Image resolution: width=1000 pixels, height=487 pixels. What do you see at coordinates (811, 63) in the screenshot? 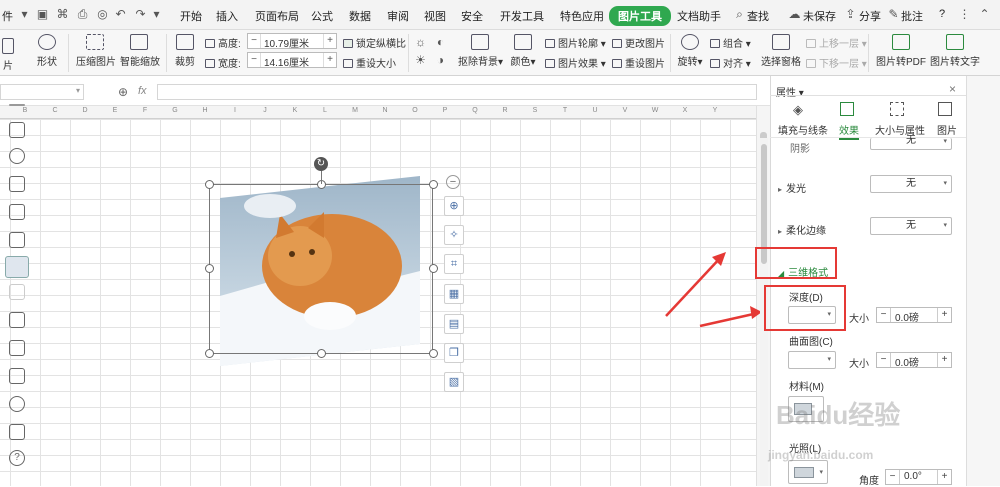
I see `send-backward-icon` at bounding box center [811, 63].